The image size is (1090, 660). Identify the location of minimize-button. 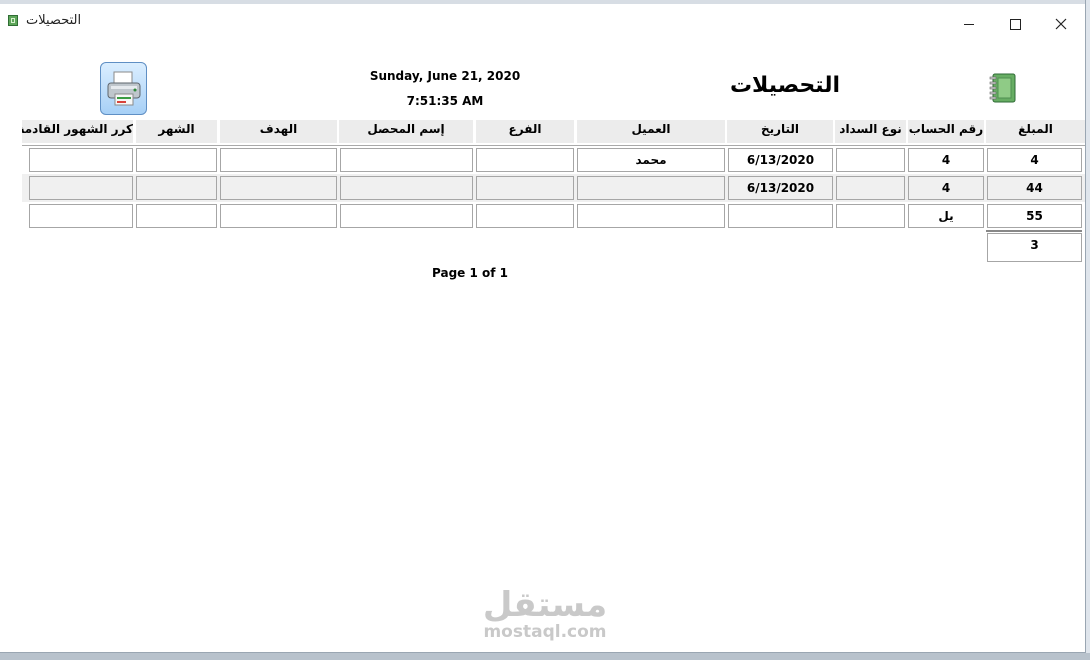
(969, 24).